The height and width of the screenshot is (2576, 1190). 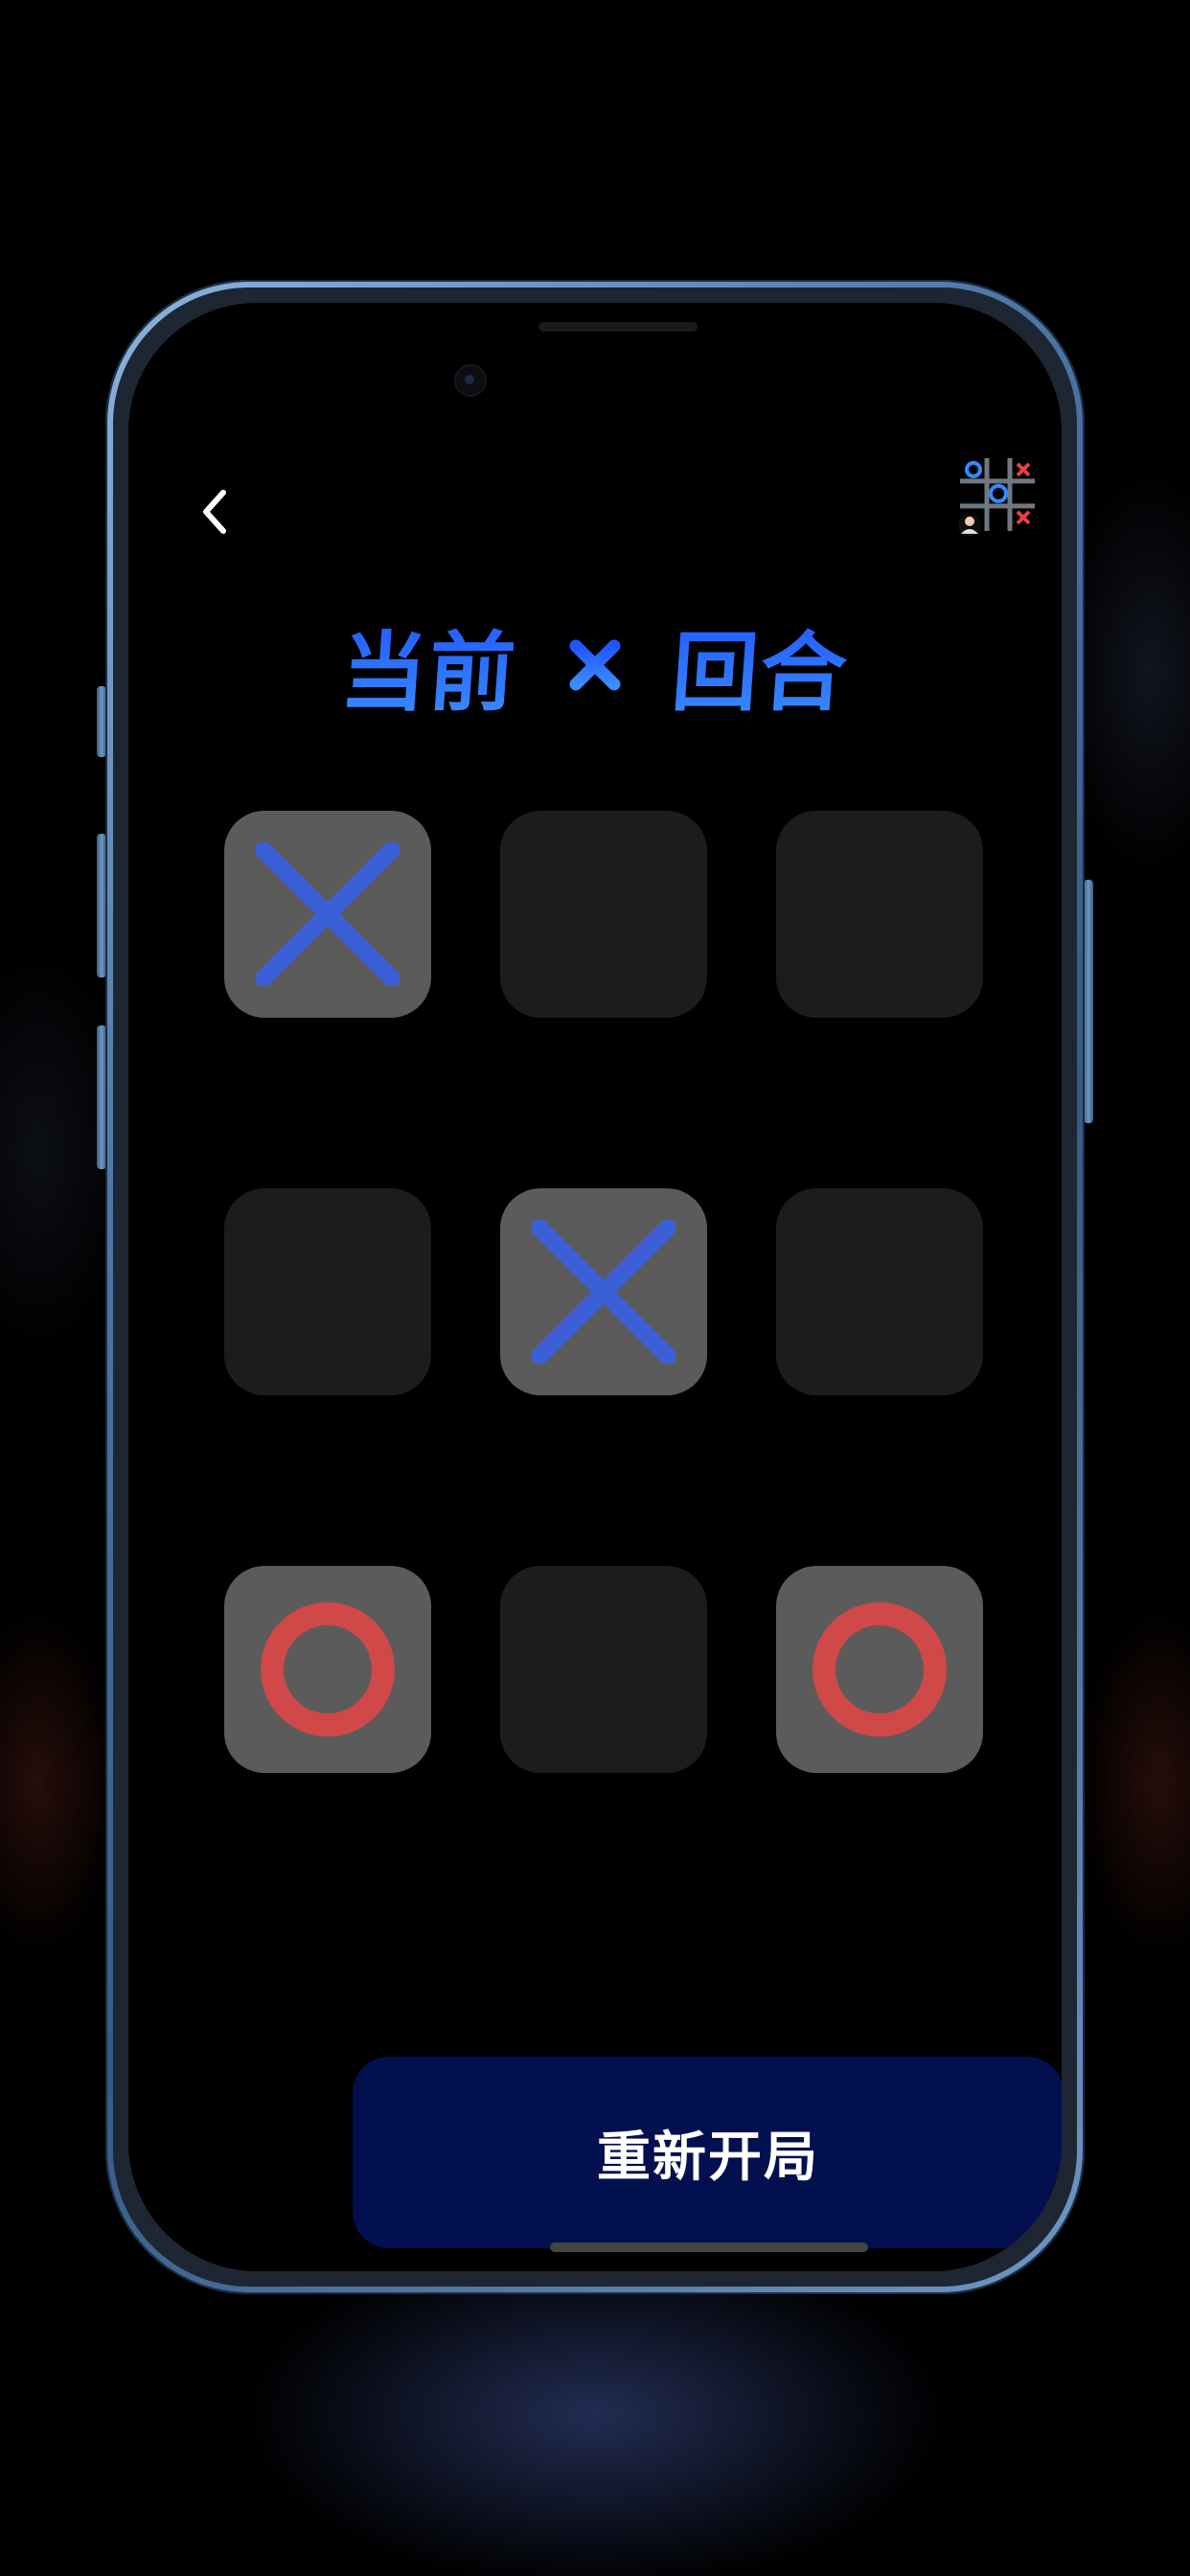 I want to click on power-button, so click(x=1089, y=1001).